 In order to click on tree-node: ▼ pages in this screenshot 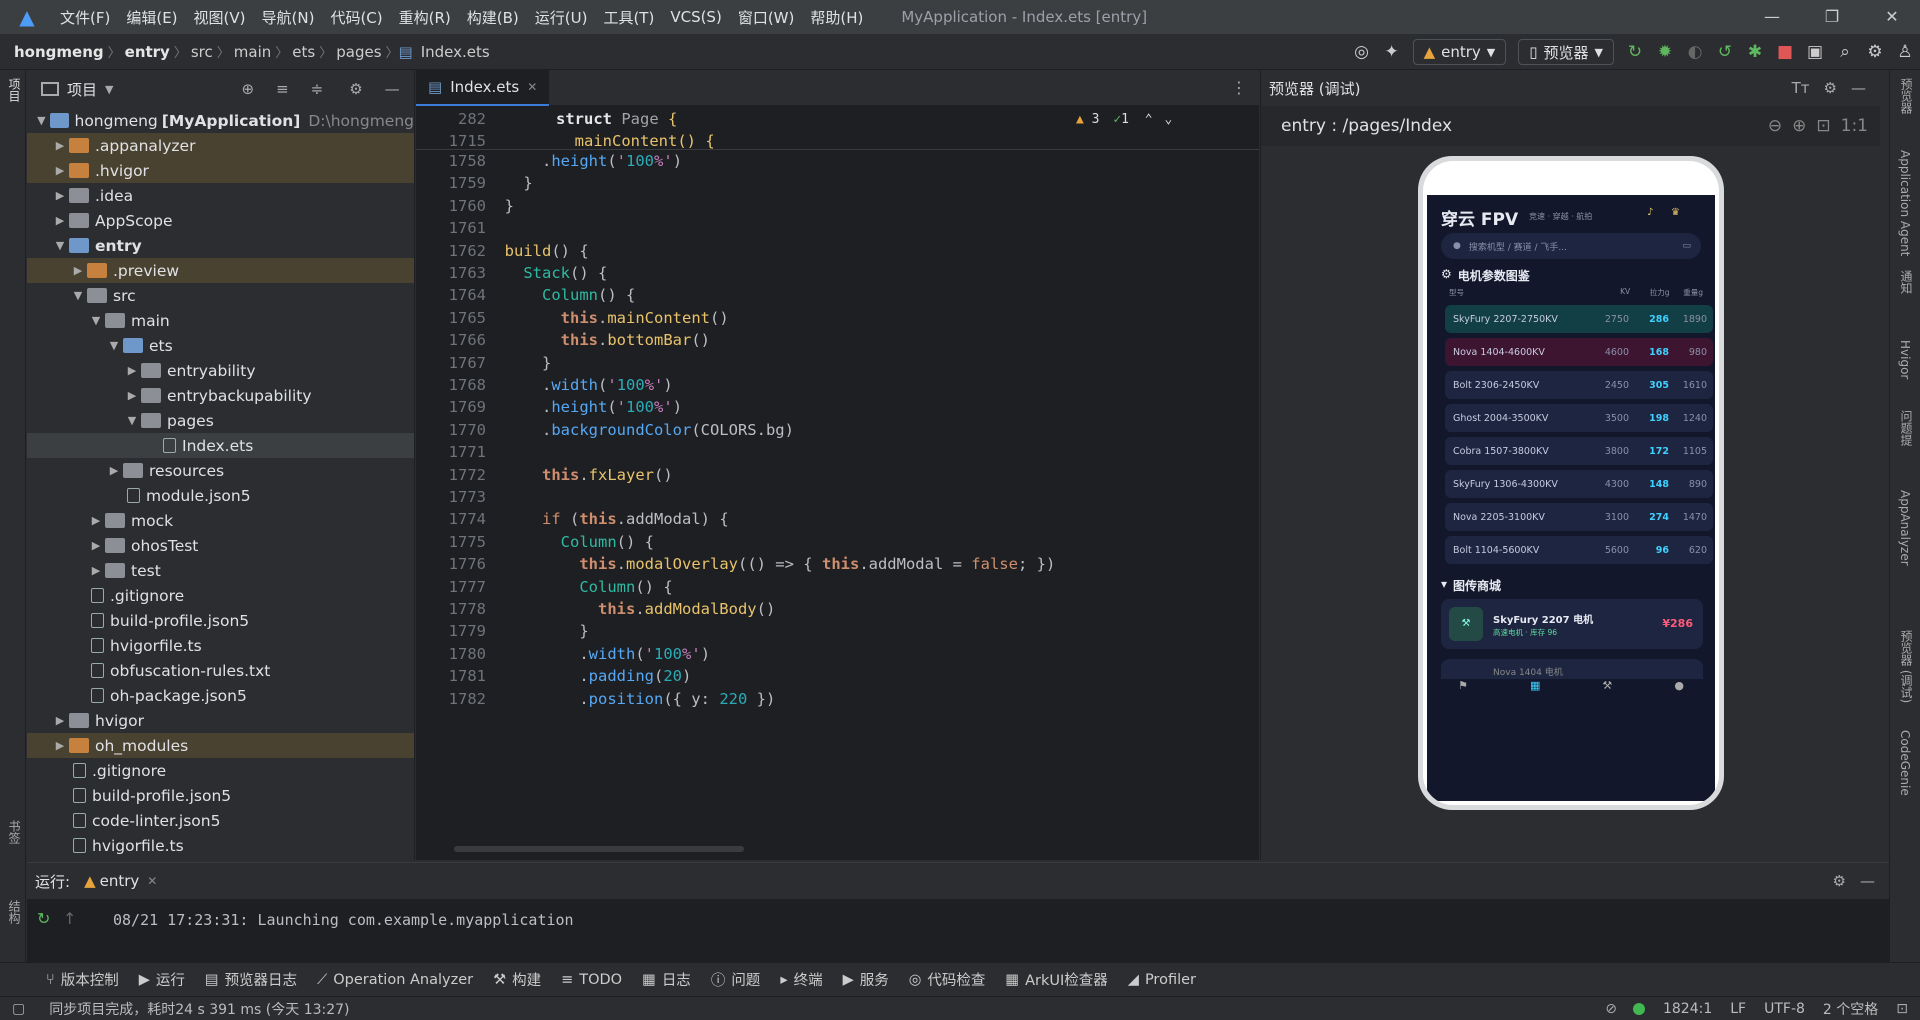, I will do `click(220, 420)`.